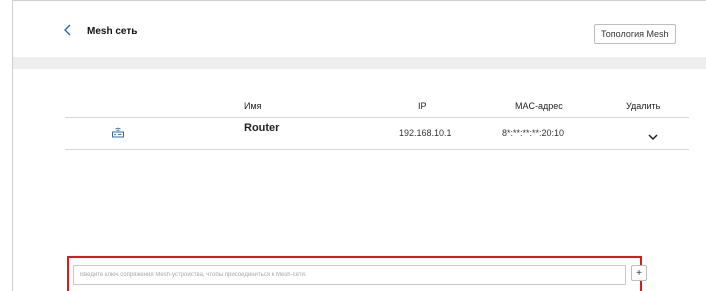  What do you see at coordinates (425, 133) in the screenshot?
I see `device-ip: 192.168.10.1` at bounding box center [425, 133].